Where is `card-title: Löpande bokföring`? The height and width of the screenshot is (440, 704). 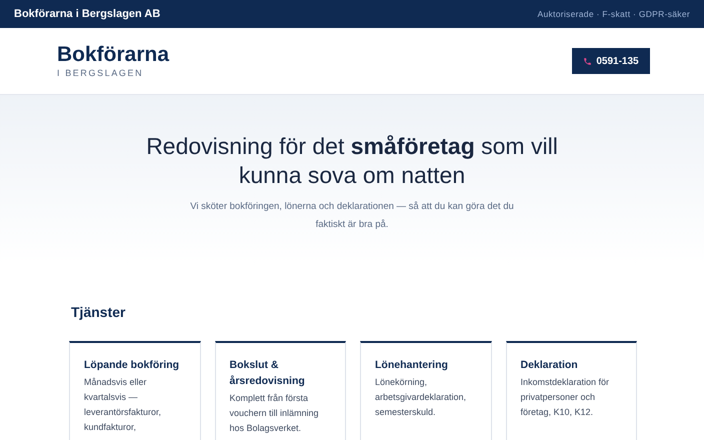 card-title: Löpande bokföring is located at coordinates (132, 365).